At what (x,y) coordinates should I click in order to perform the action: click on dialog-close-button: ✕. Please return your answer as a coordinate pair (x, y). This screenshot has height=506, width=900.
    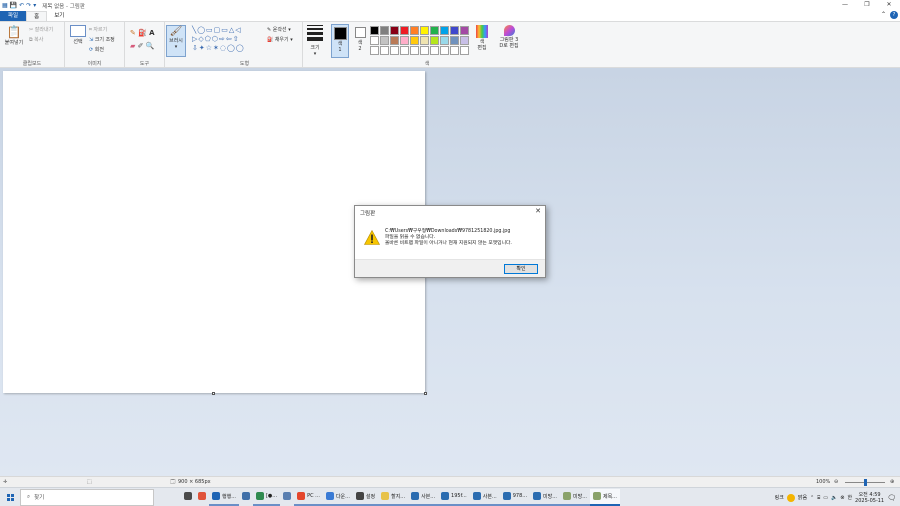
    Looking at the image, I should click on (538, 211).